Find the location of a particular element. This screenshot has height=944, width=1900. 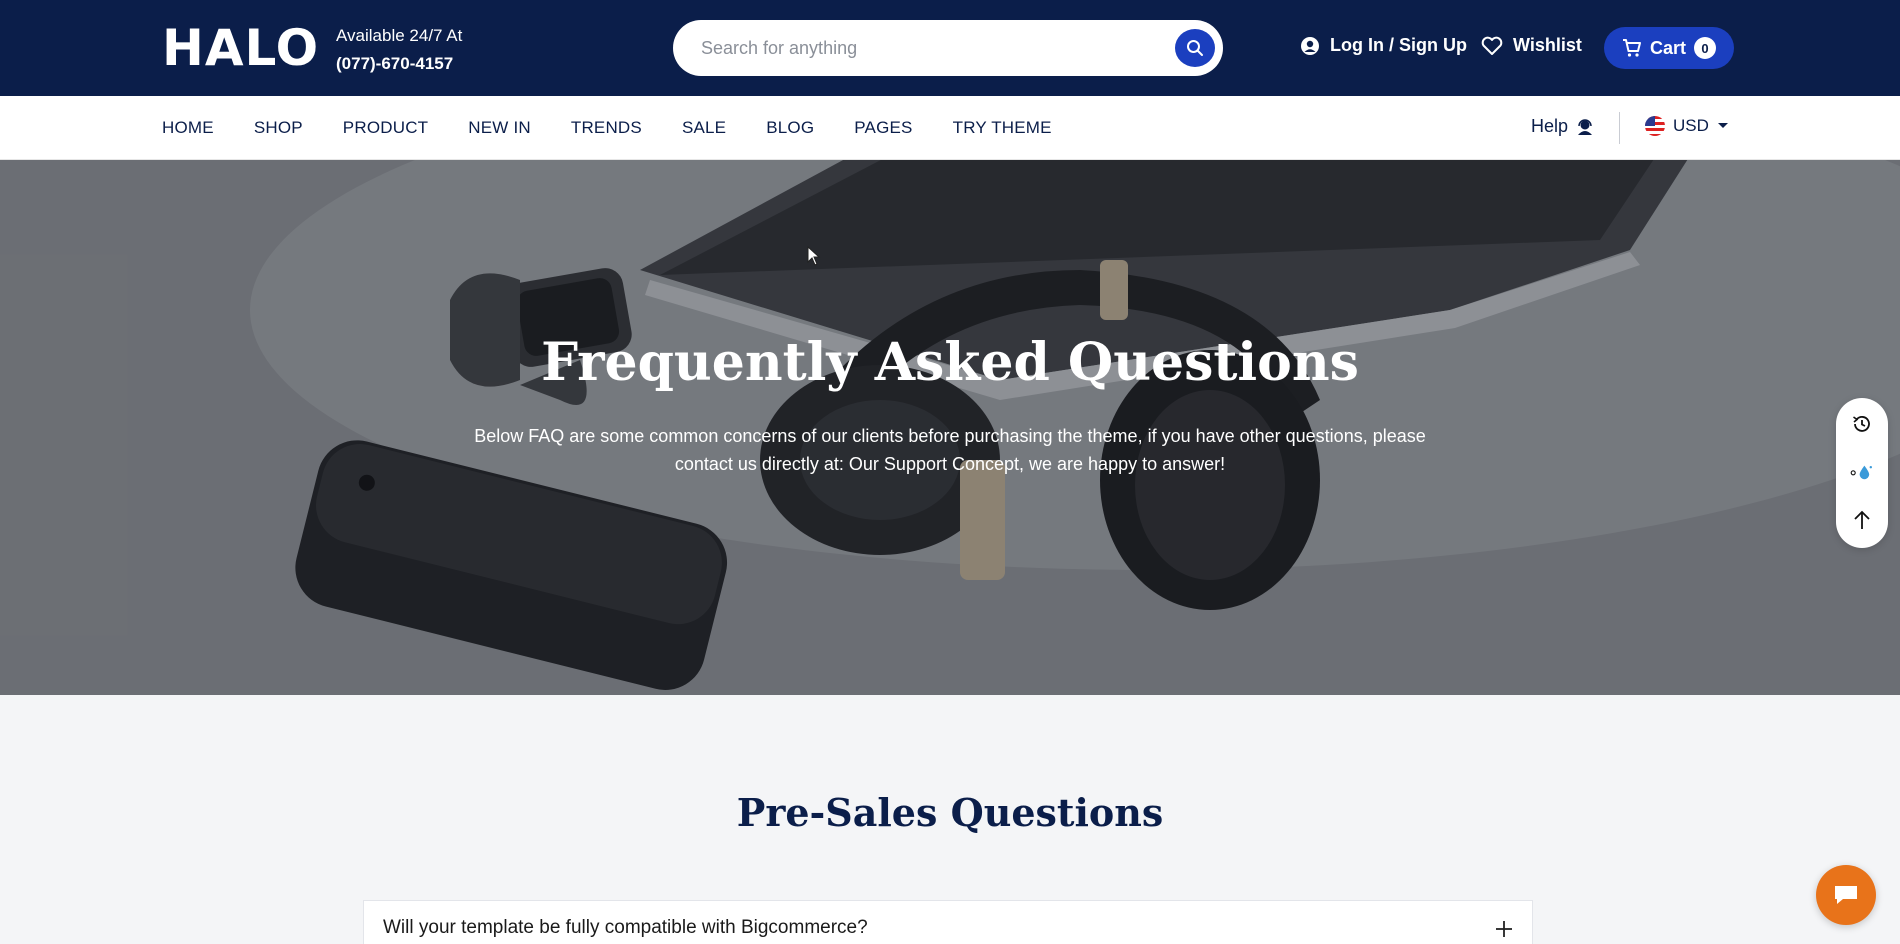

contact-info: Available 24/7 At (077)-670-4157 is located at coordinates (399, 50).